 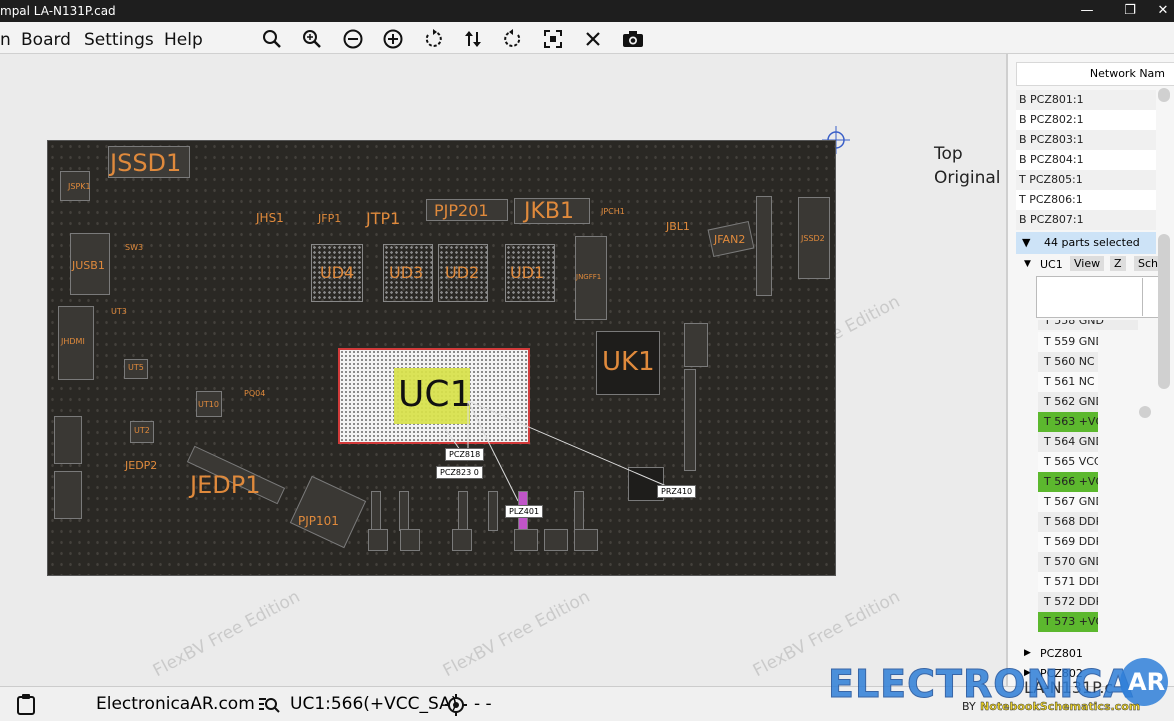 I want to click on menu-board: Board, so click(x=46, y=40).